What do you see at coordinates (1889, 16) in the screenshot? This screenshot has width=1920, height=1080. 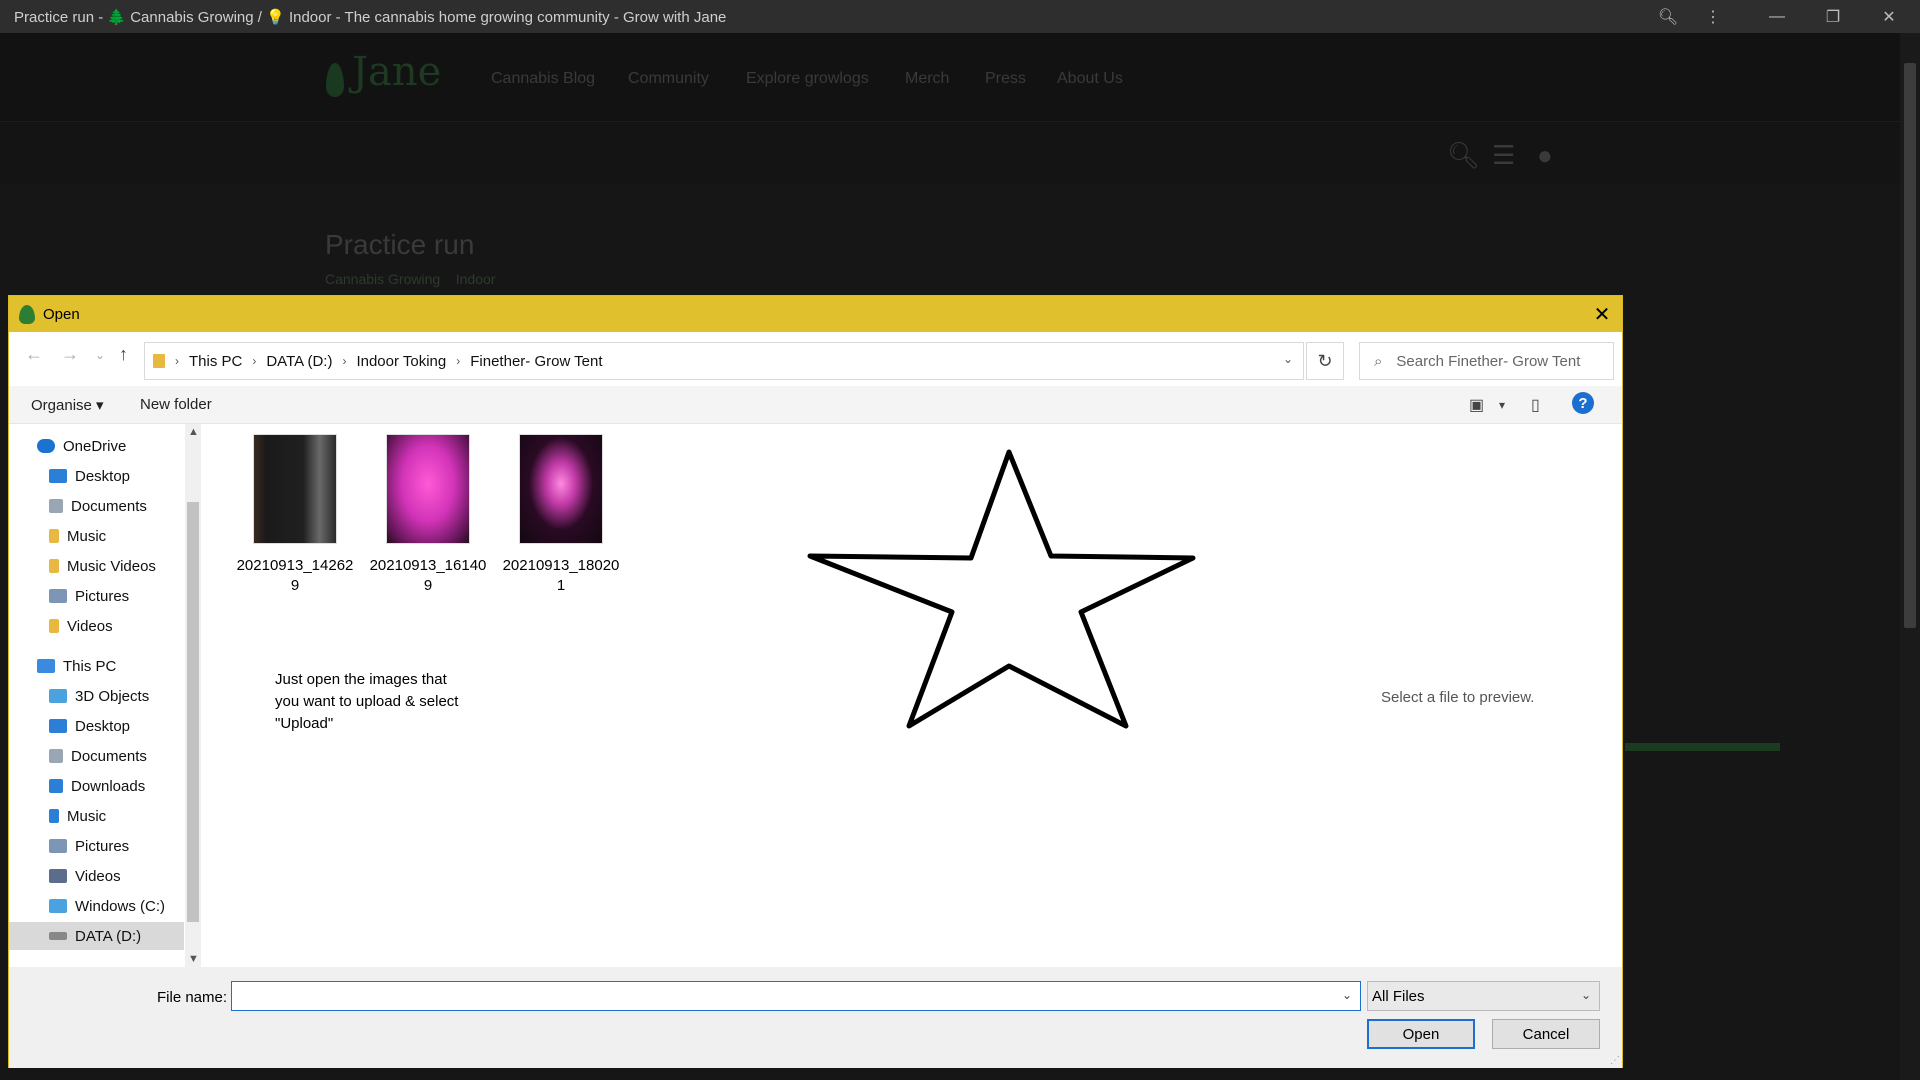 I see `window-close-button: ✕` at bounding box center [1889, 16].